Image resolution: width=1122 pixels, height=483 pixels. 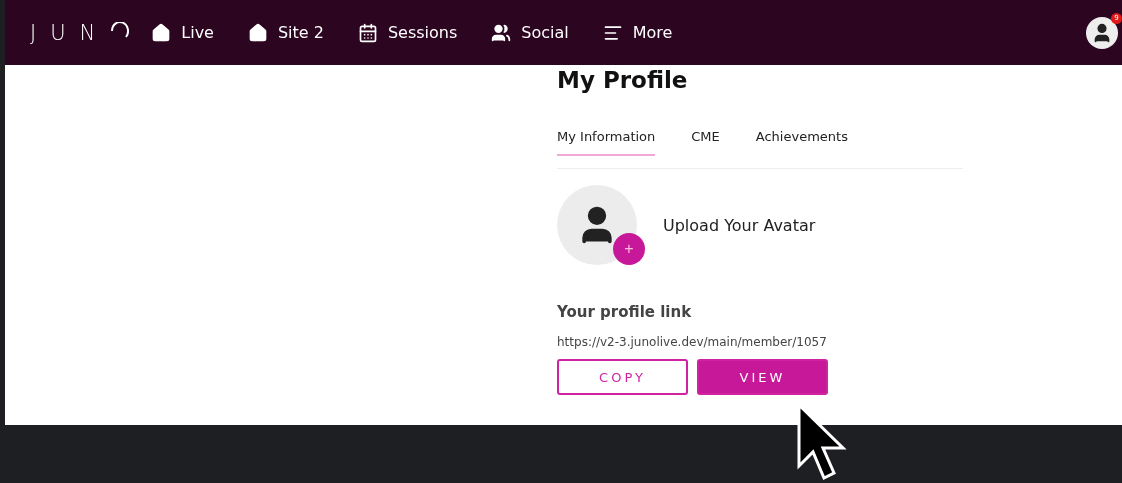 I want to click on nav-item: Live, so click(x=182, y=32).